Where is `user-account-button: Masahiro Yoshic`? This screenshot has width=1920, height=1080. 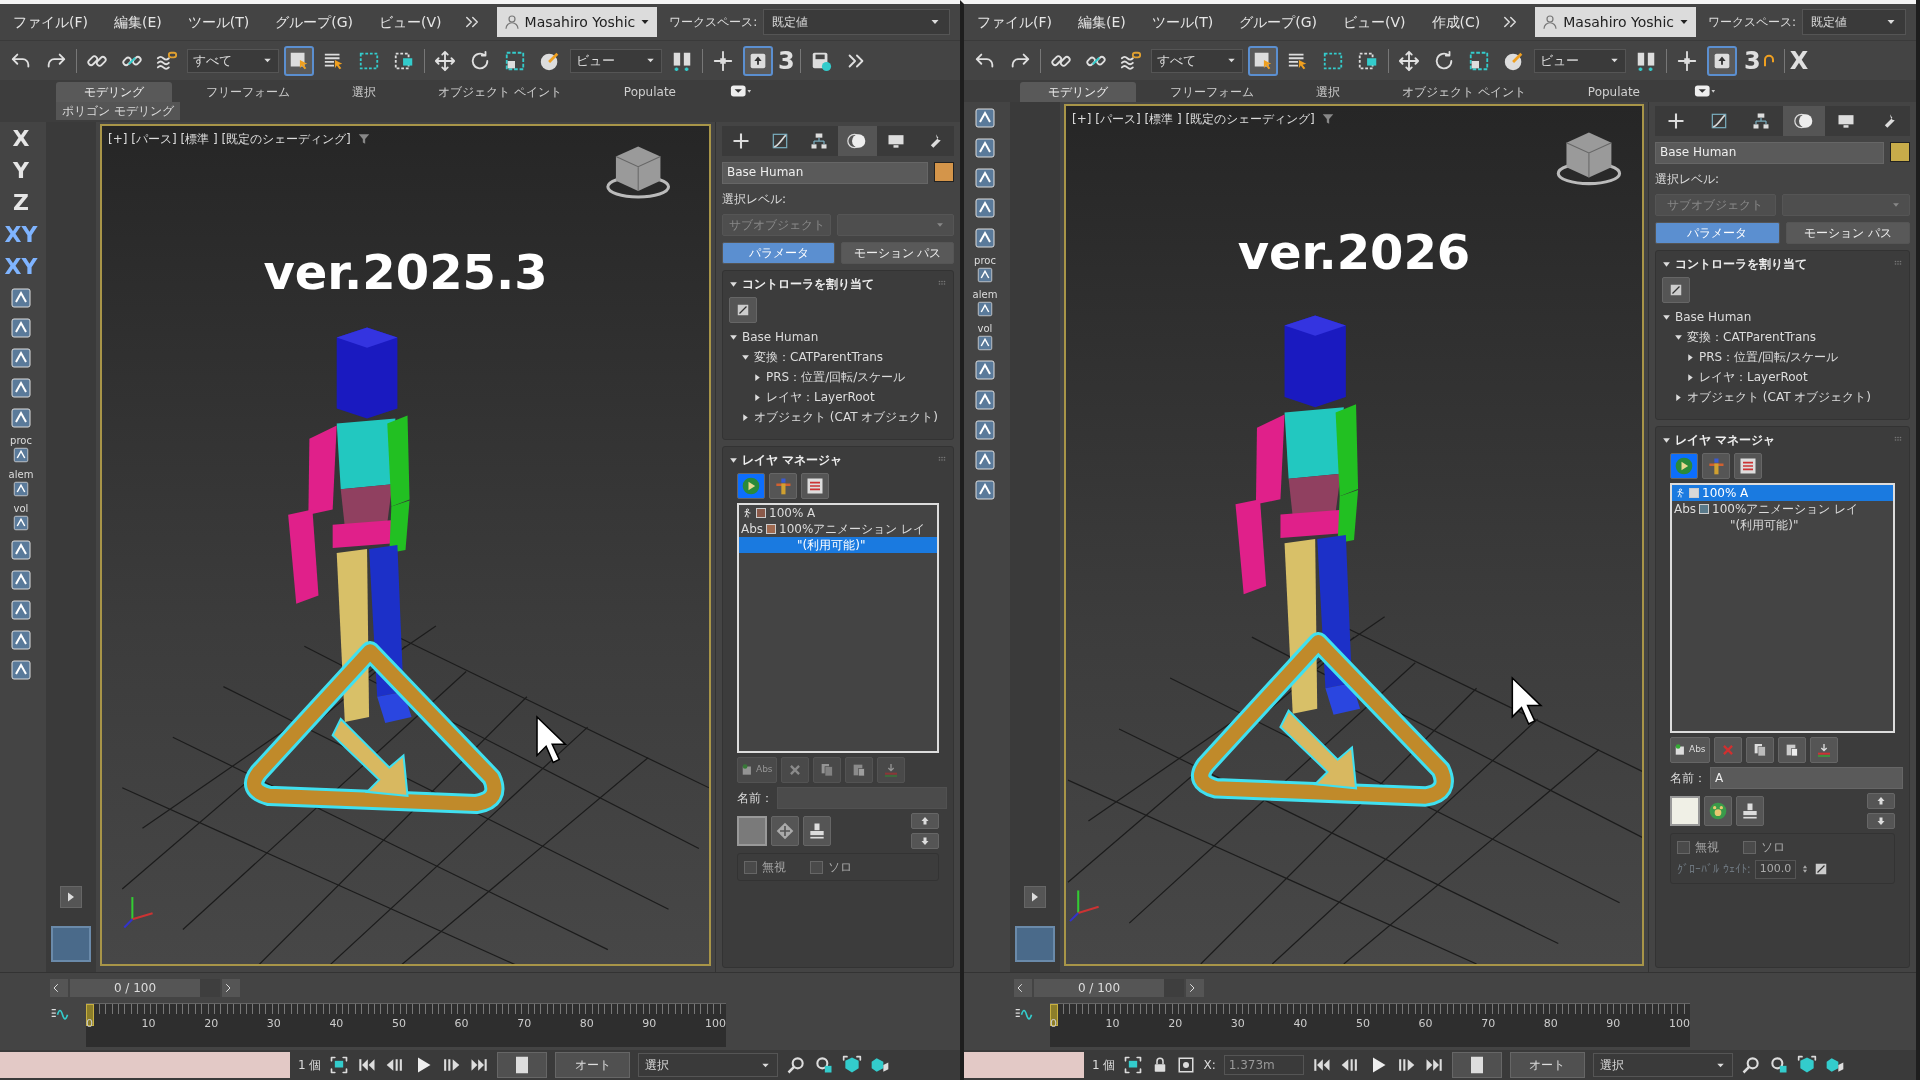 user-account-button: Masahiro Yoshic is located at coordinates (577, 22).